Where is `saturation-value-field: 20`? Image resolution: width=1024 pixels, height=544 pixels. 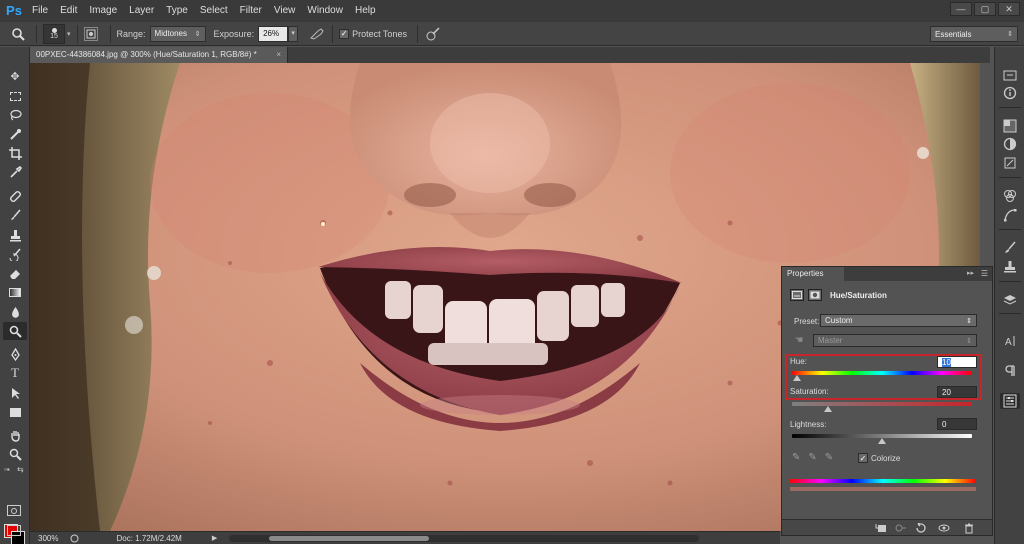 saturation-value-field: 20 is located at coordinates (957, 392).